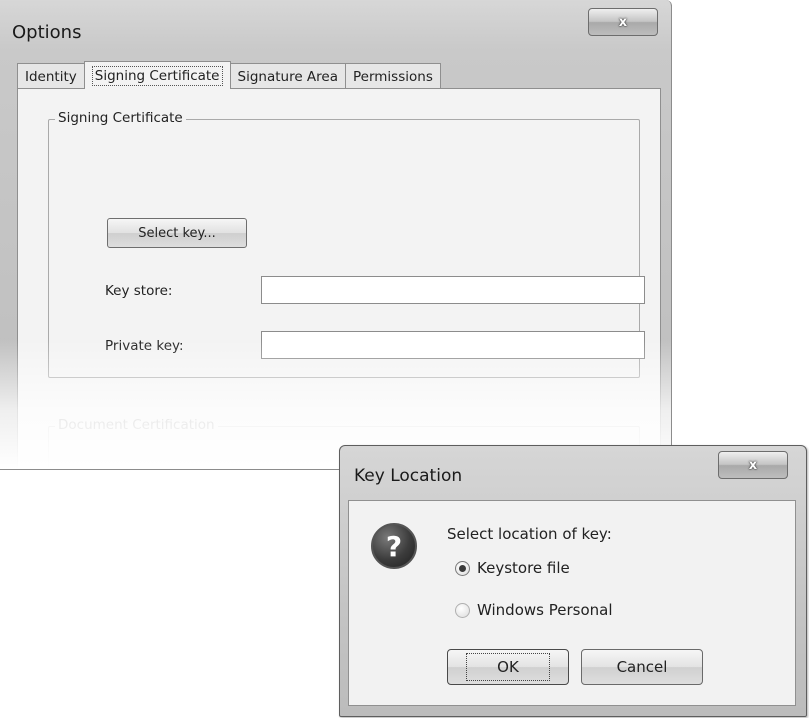  What do you see at coordinates (453, 345) in the screenshot?
I see `private-key-input` at bounding box center [453, 345].